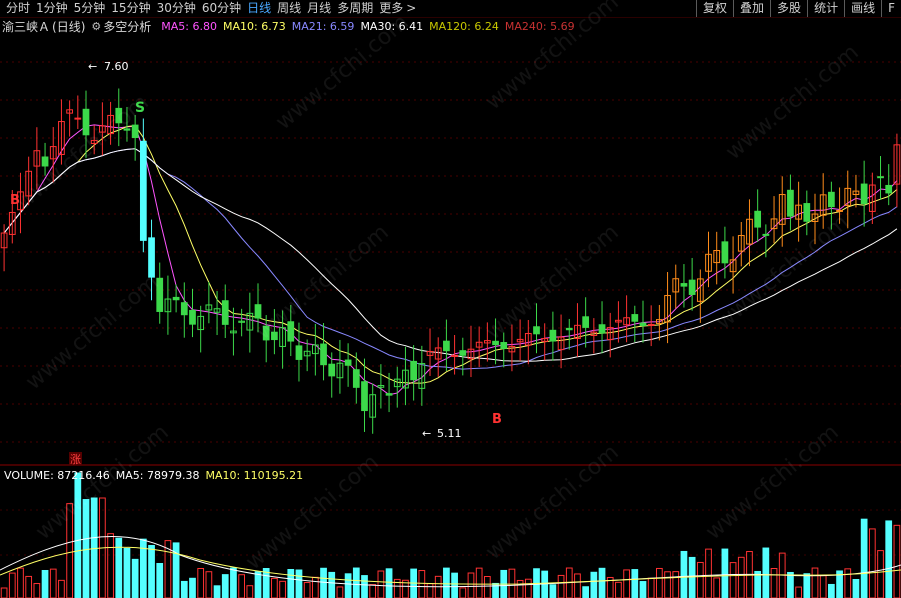 Image resolution: width=901 pixels, height=598 pixels. I want to click on sell-signal-marker: S, so click(140, 108).